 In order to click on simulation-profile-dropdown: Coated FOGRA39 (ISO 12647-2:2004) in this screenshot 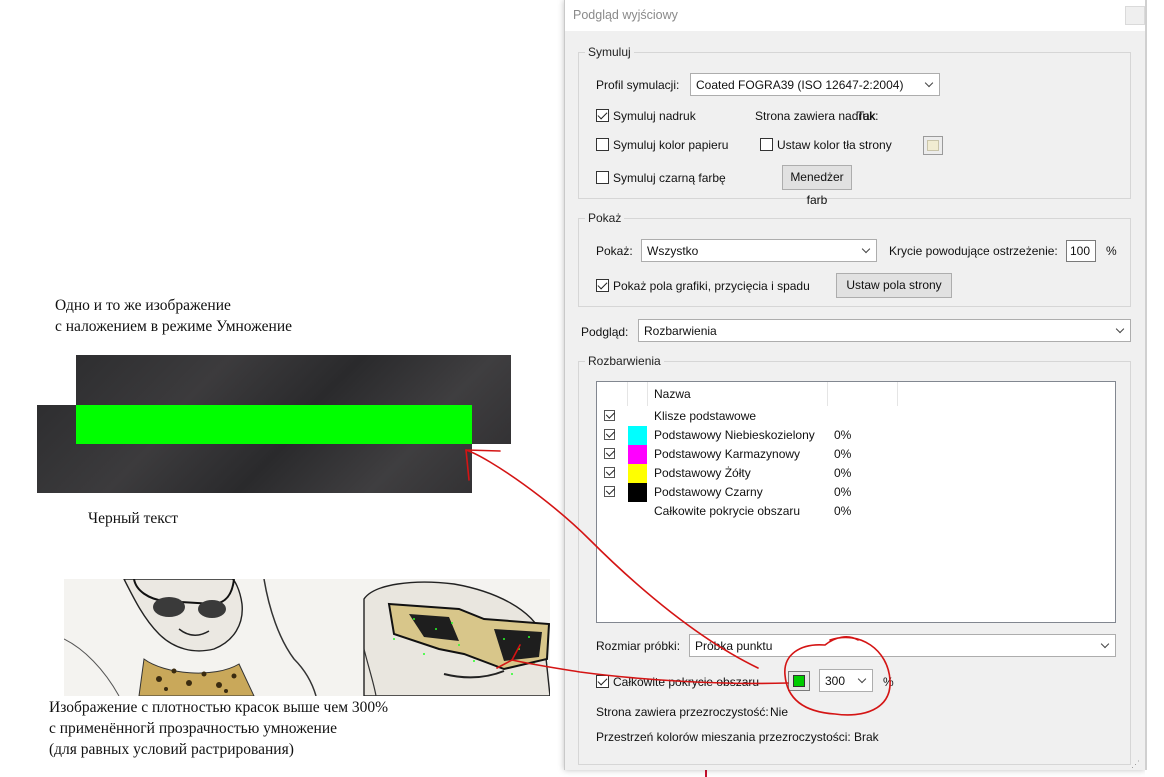, I will do `click(815, 84)`.